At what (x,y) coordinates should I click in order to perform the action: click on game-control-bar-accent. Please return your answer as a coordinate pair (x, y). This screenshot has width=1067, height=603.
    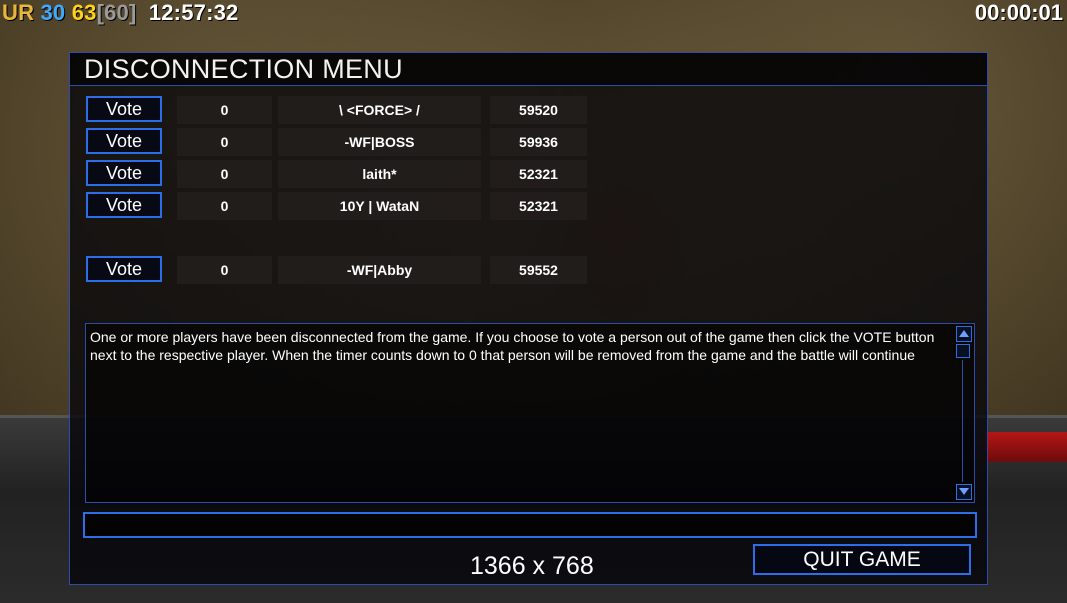
    Looking at the image, I should click on (1026, 447).